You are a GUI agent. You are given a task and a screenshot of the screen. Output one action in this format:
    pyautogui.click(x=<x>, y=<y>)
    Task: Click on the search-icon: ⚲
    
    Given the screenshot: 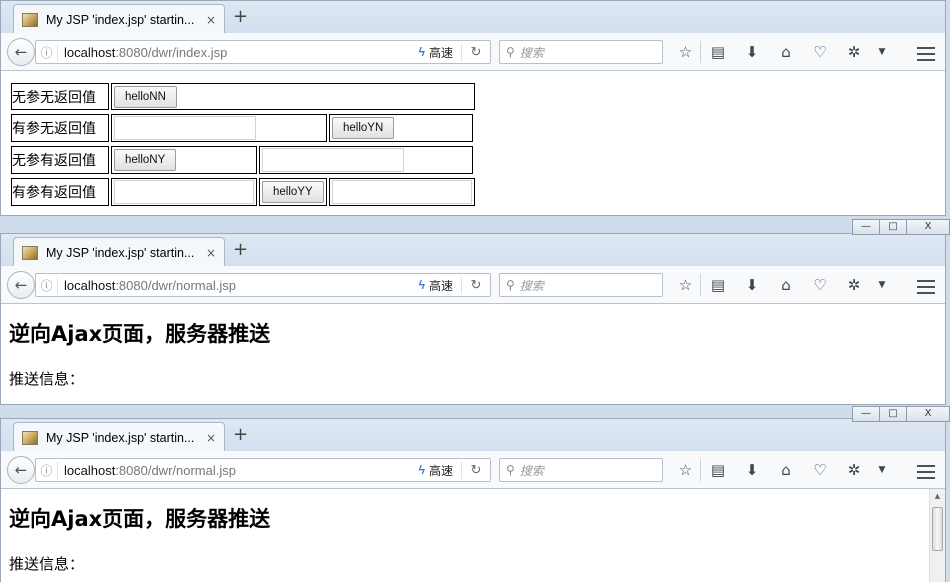 What is the action you would take?
    pyautogui.click(x=510, y=285)
    